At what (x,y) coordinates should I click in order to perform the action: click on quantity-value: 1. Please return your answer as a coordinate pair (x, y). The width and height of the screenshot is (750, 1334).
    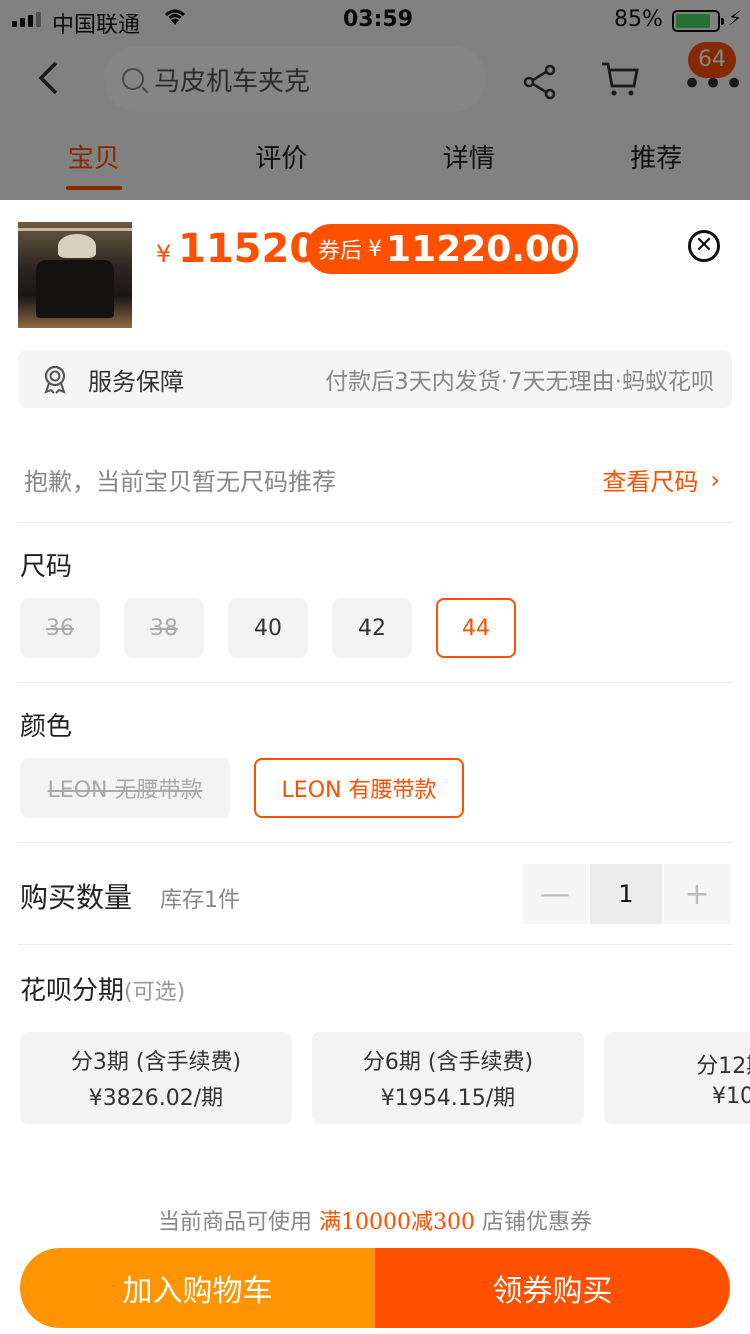
    Looking at the image, I should click on (626, 894).